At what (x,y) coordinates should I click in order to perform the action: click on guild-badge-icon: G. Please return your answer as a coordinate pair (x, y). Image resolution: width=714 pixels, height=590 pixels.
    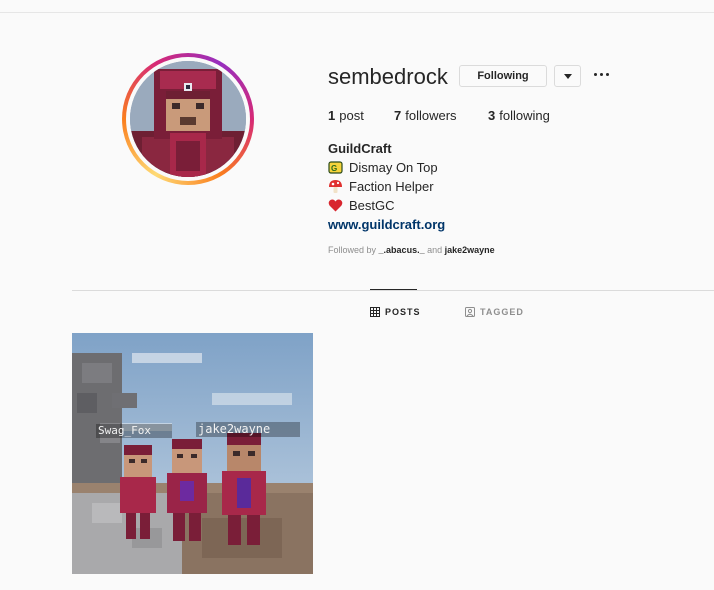
    Looking at the image, I should click on (335, 167).